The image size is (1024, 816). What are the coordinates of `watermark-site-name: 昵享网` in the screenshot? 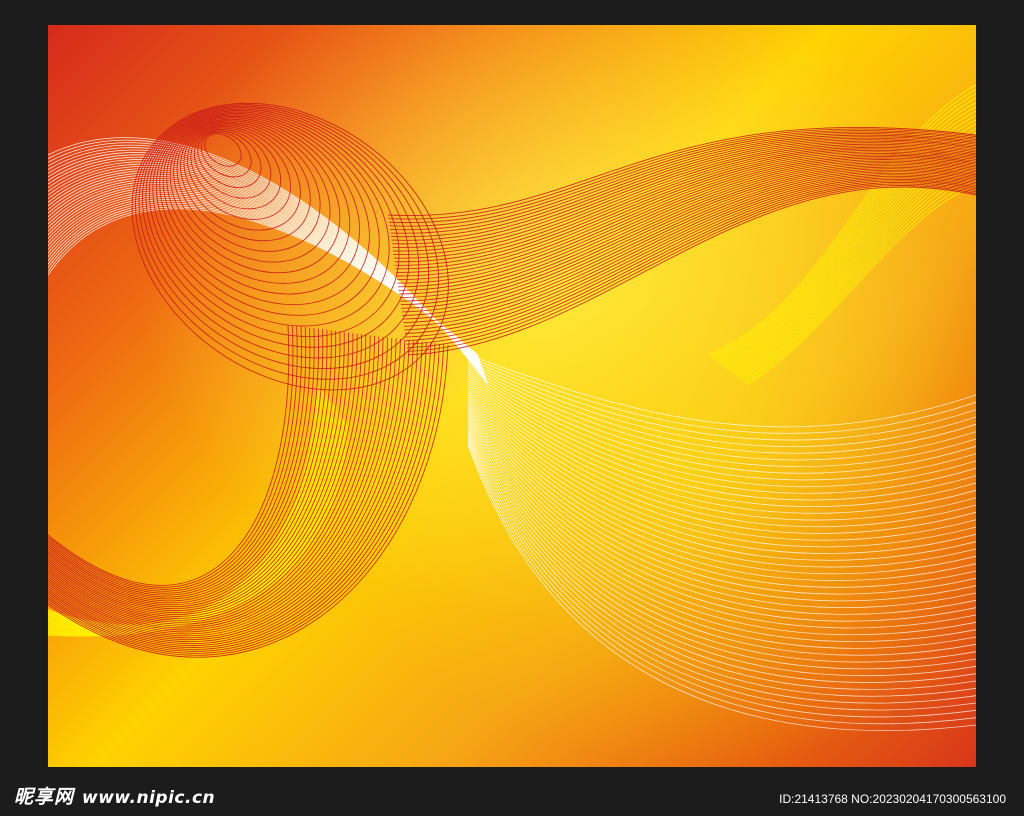 It's located at (44, 797).